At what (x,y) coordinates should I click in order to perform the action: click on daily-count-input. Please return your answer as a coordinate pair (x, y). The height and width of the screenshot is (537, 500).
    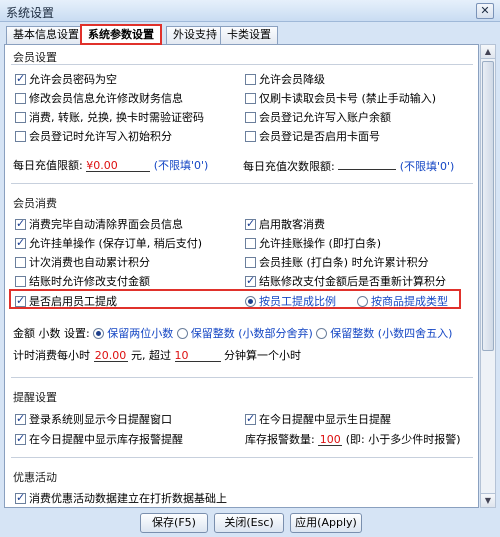
    Looking at the image, I should click on (367, 163).